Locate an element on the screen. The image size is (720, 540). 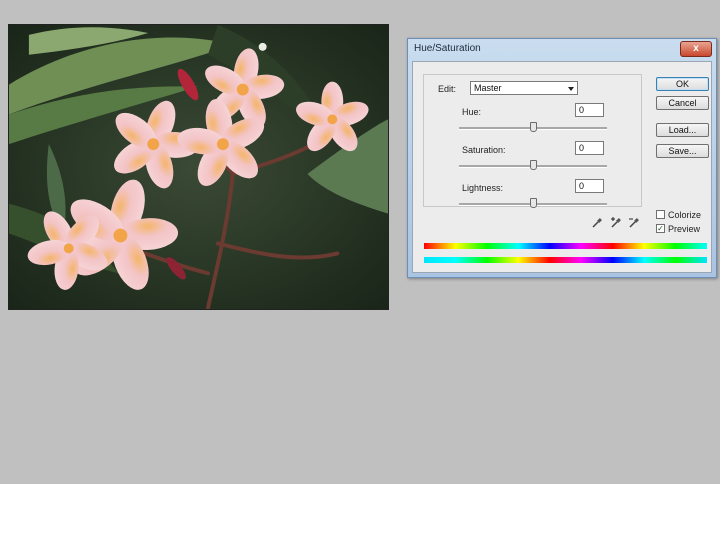
close-icon: x is located at coordinates (696, 48).